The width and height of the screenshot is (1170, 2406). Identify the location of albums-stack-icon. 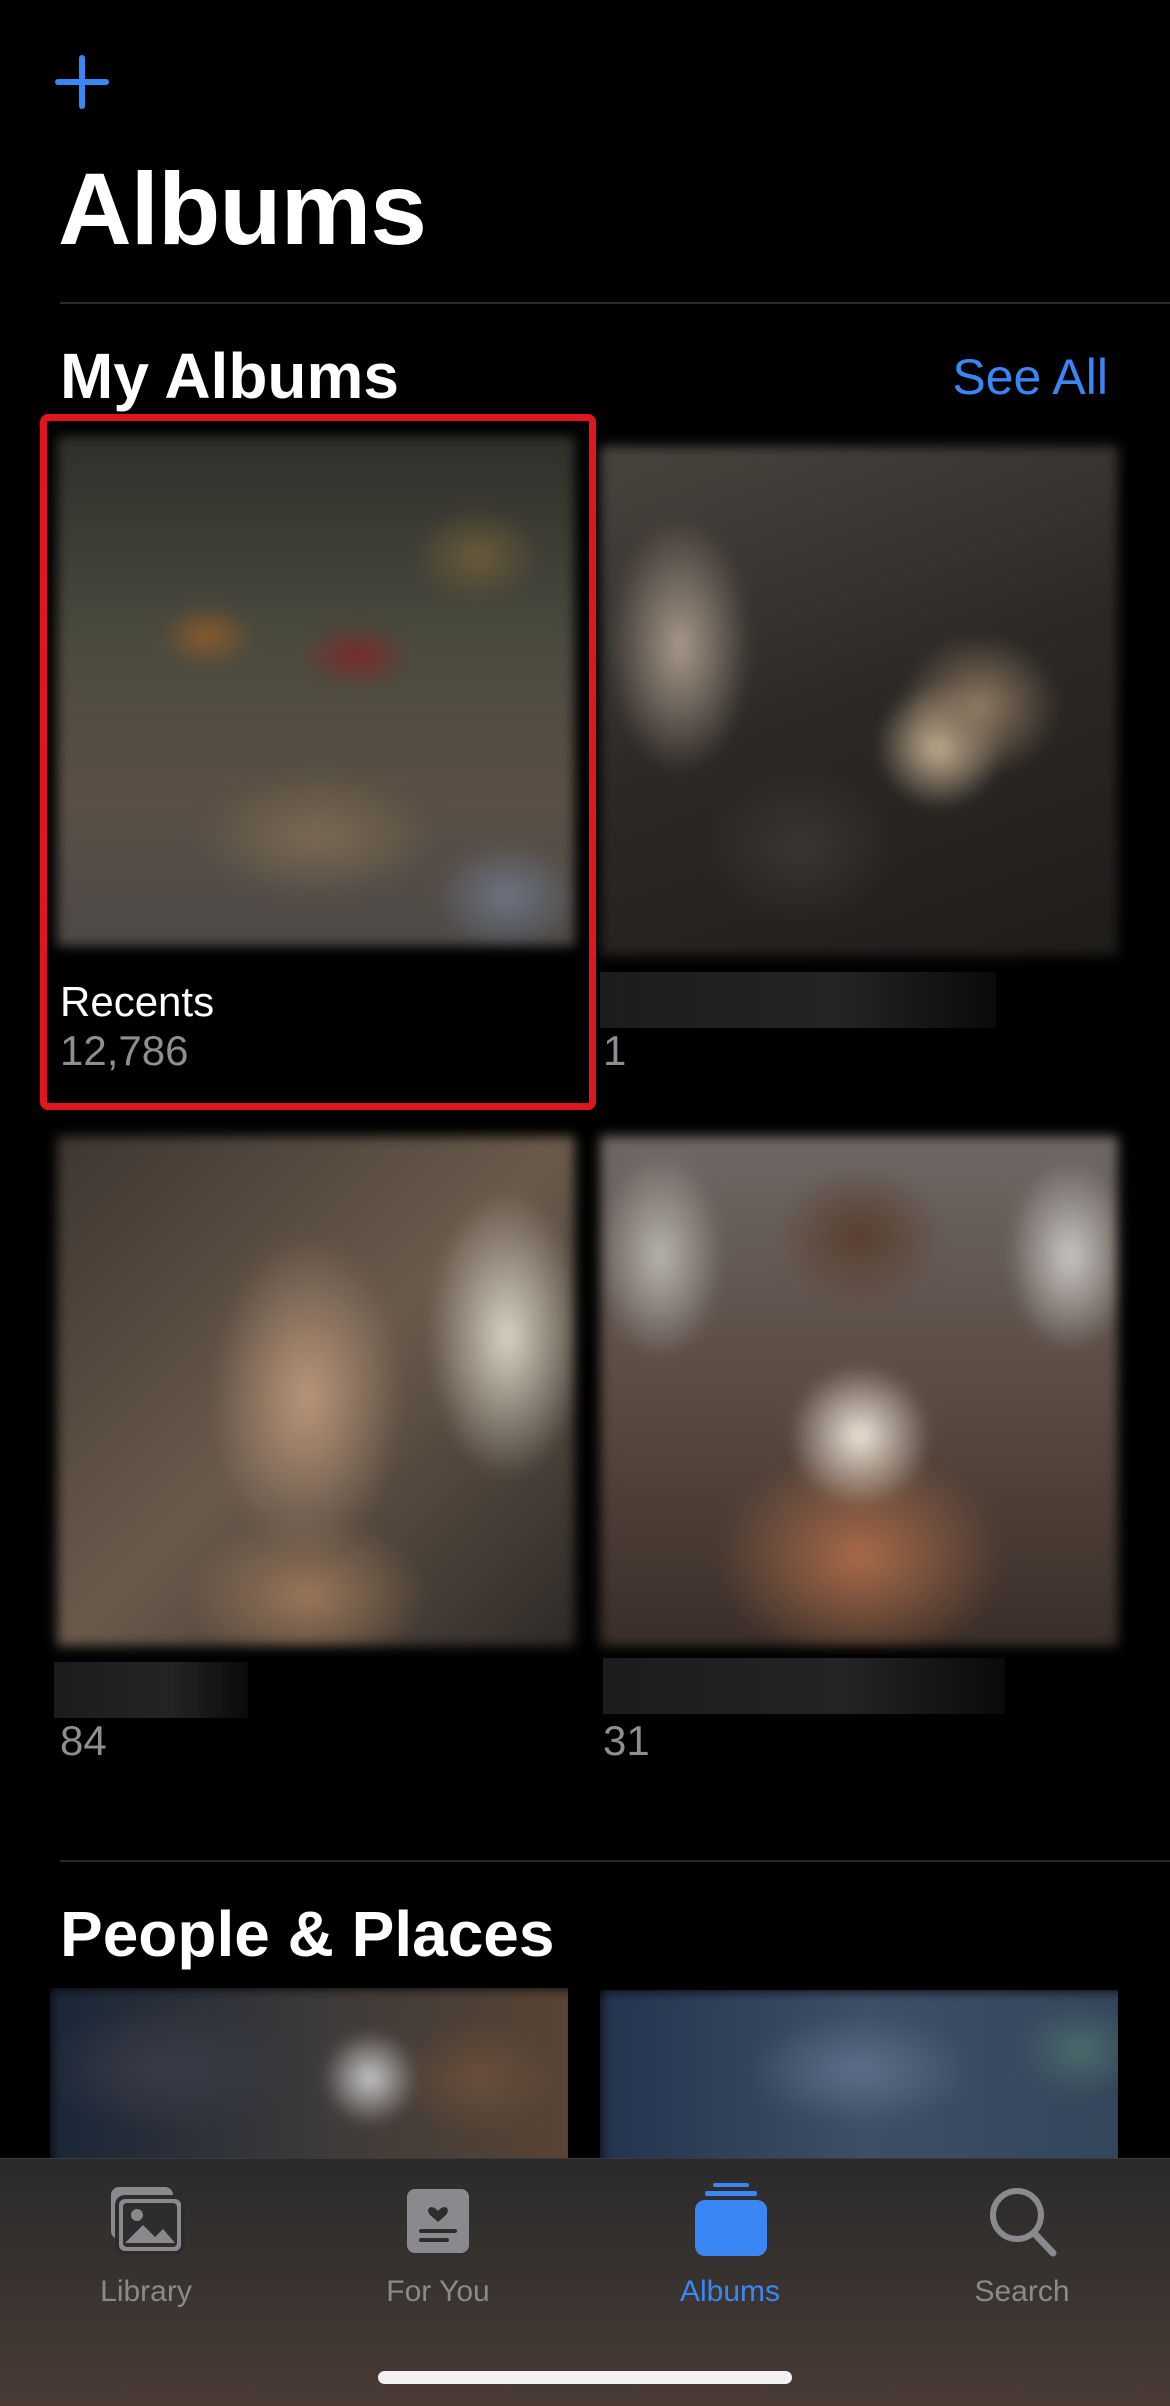
(731, 2219).